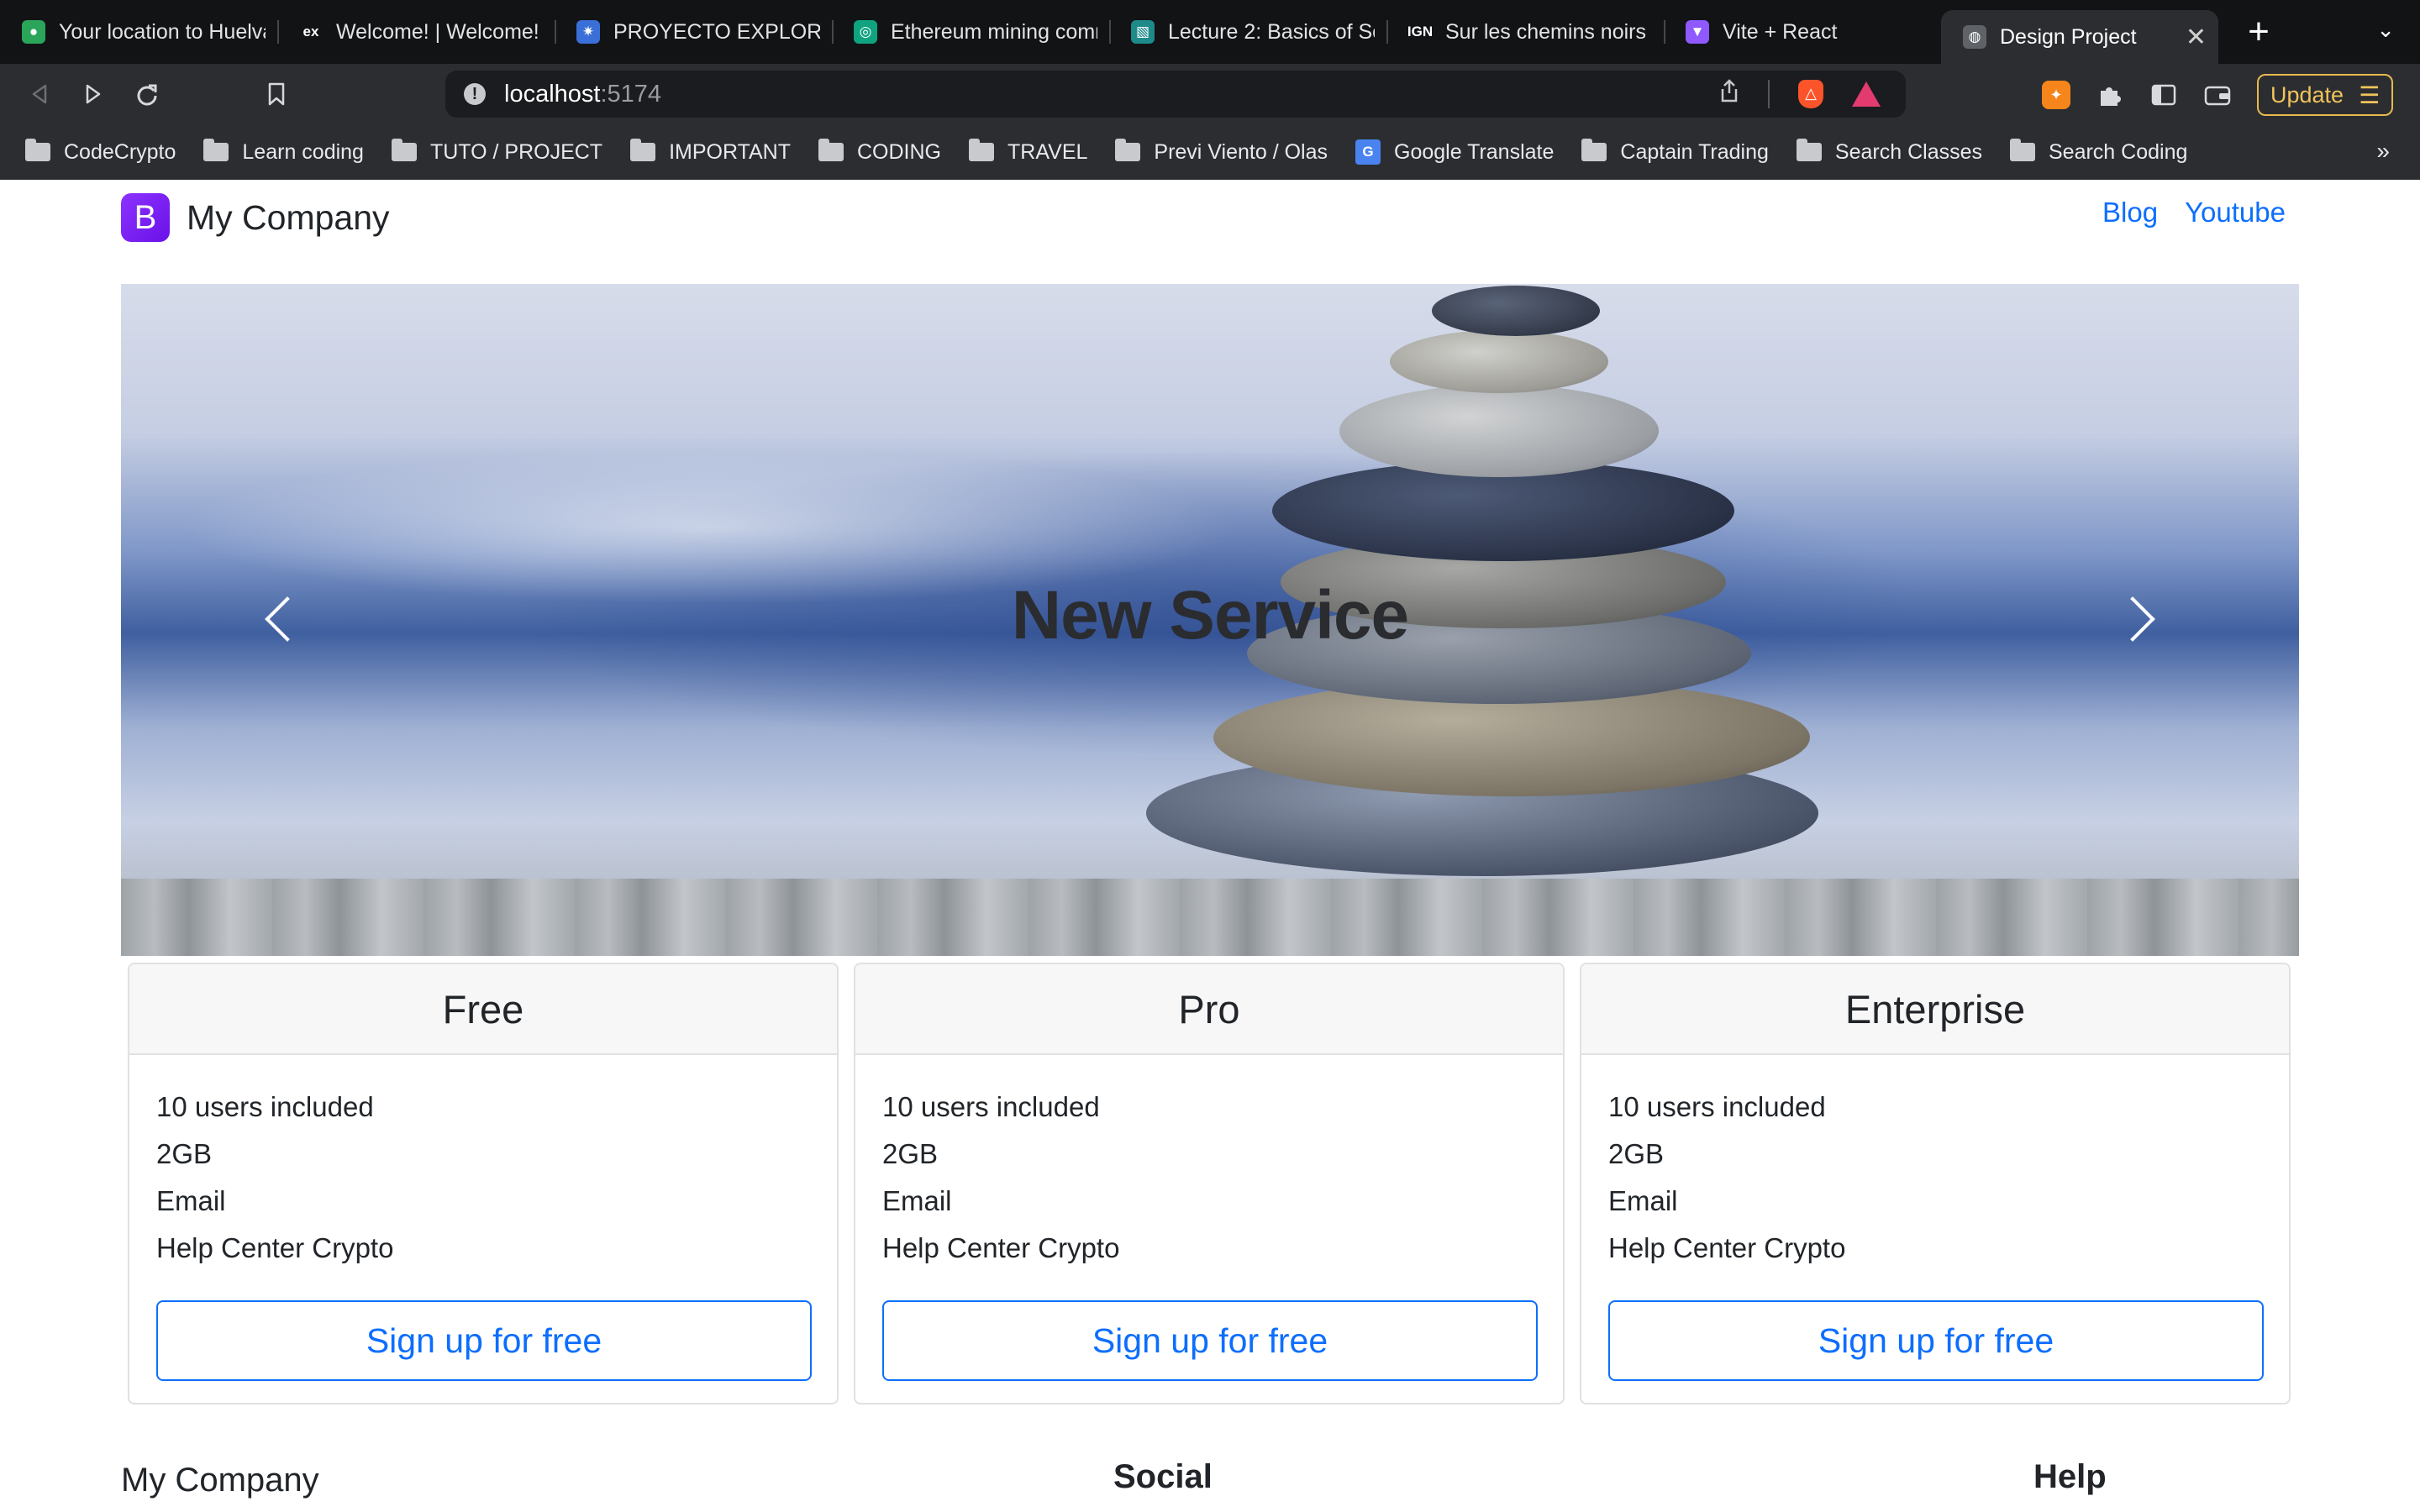  I want to click on brave-shields-icon: △, so click(1810, 93).